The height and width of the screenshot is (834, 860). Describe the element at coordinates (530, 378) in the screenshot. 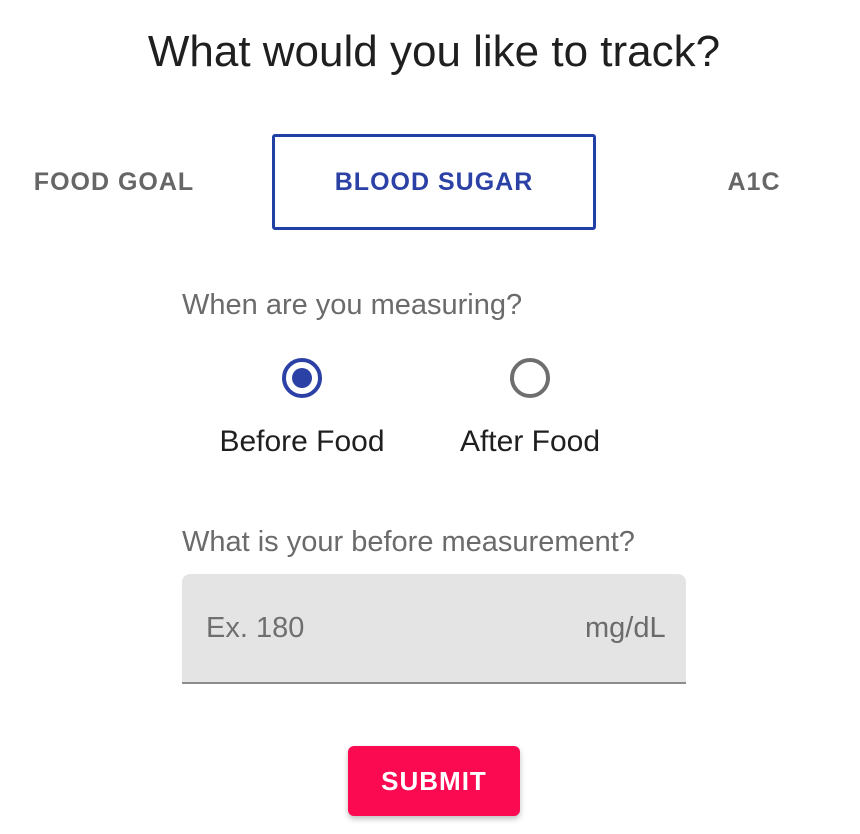

I see `radio-unchecked-icon` at that location.